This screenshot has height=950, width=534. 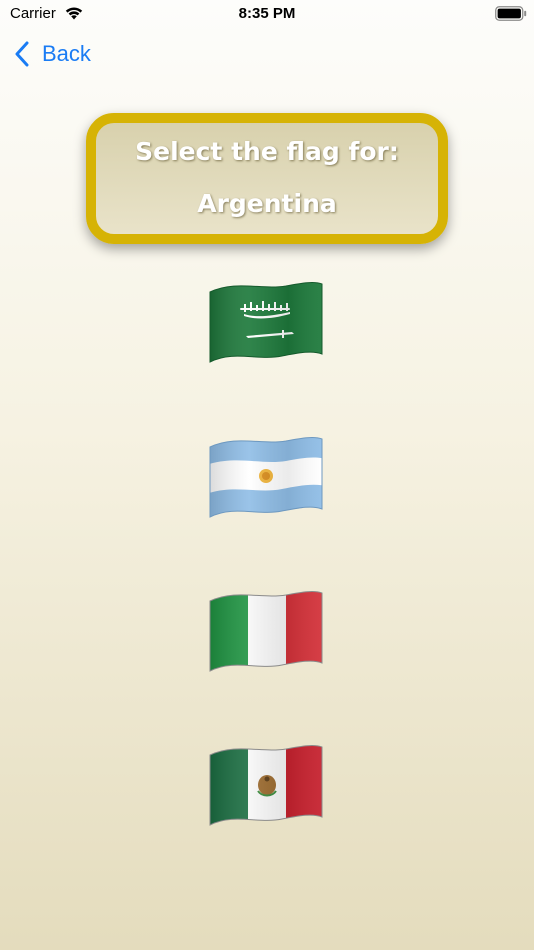 I want to click on question-title: Select the flag for:, so click(x=267, y=151).